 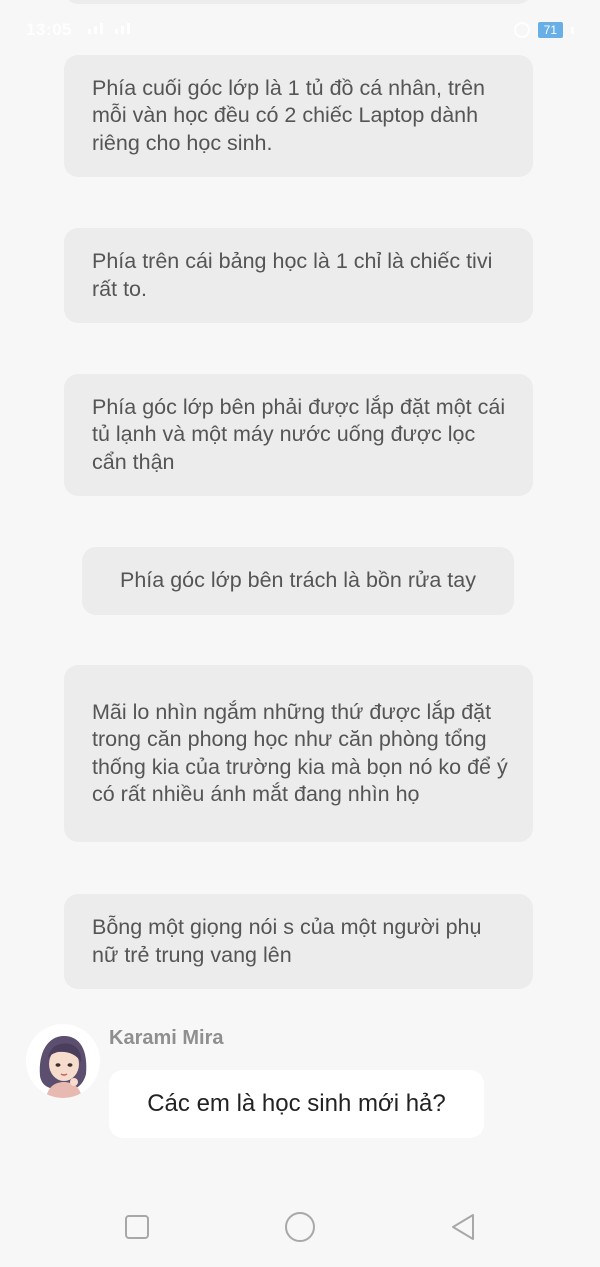 I want to click on status-time: 13:05, so click(x=49, y=29).